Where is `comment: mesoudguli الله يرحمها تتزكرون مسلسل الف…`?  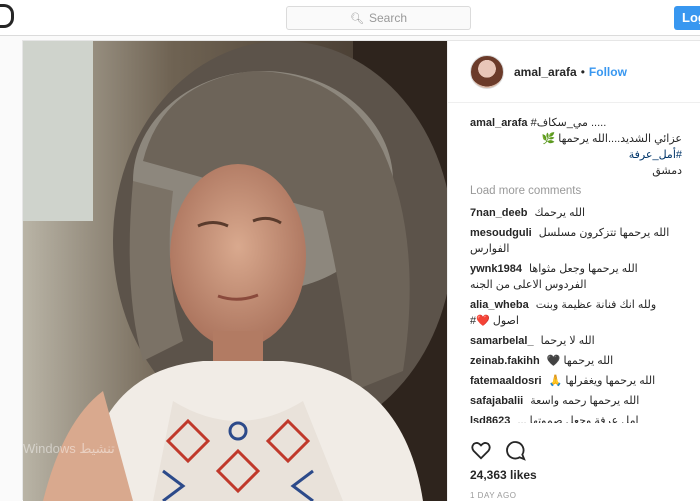
comment: mesoudguli الله يرحمها تتزكرون مسلسل الف… is located at coordinates (576, 241).